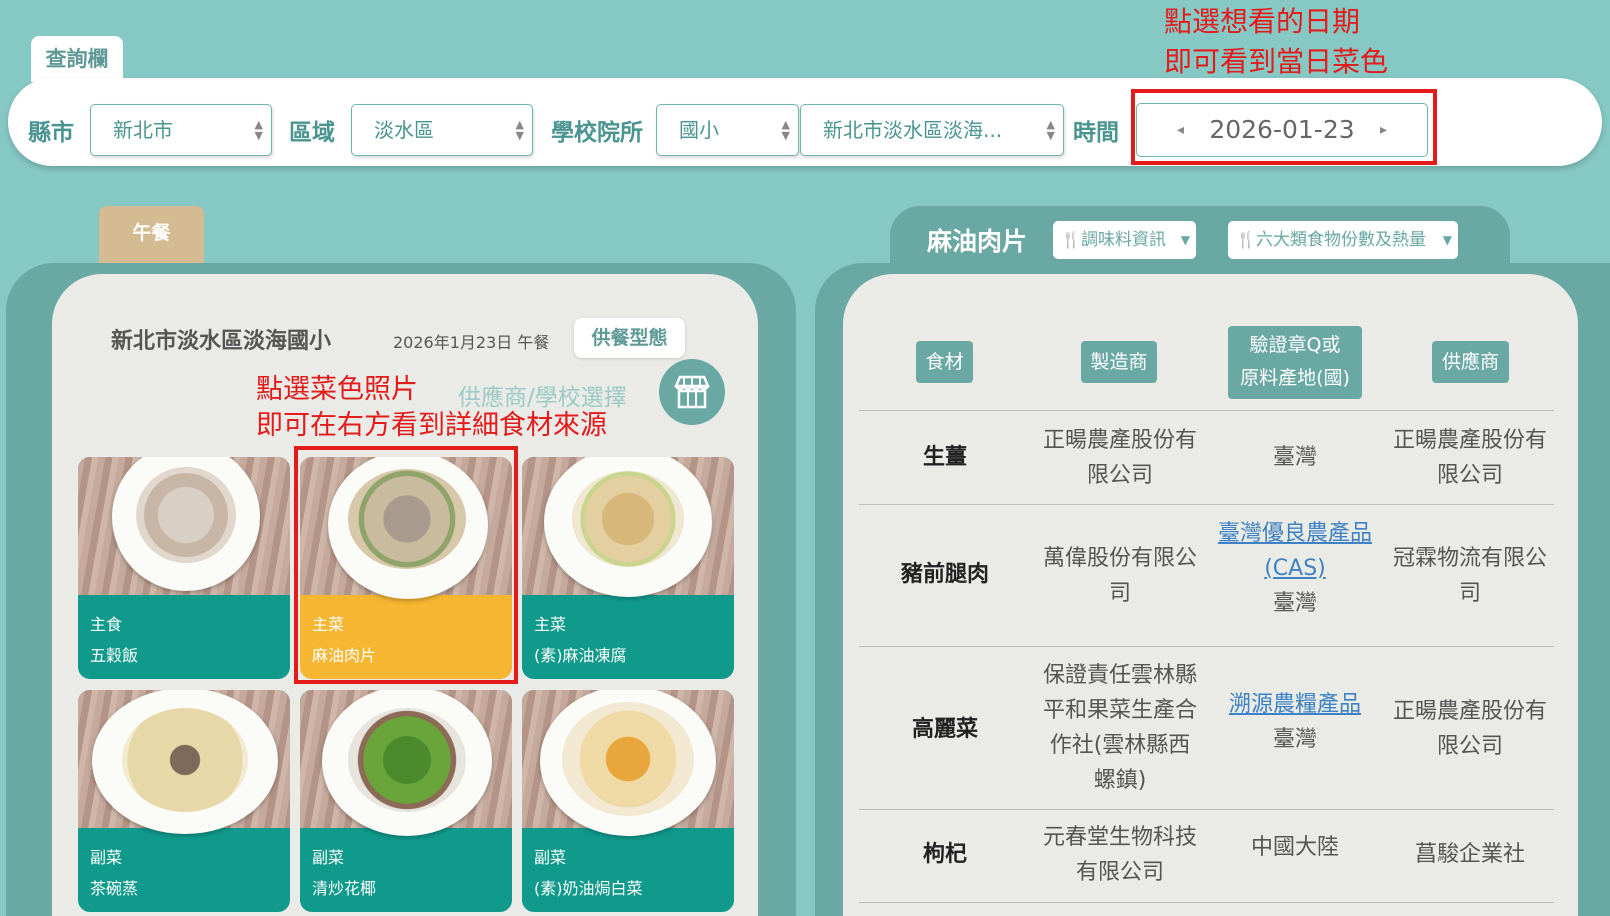 The height and width of the screenshot is (916, 1610). What do you see at coordinates (580, 655) in the screenshot?
I see `dish-name: (素)麻油凍腐` at bounding box center [580, 655].